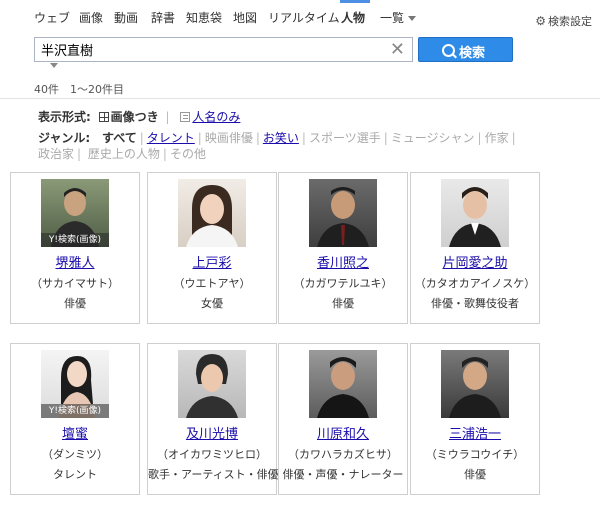 The image size is (600, 510). I want to click on person-occupation: 歌手・アーティスト・俳優, so click(213, 474).